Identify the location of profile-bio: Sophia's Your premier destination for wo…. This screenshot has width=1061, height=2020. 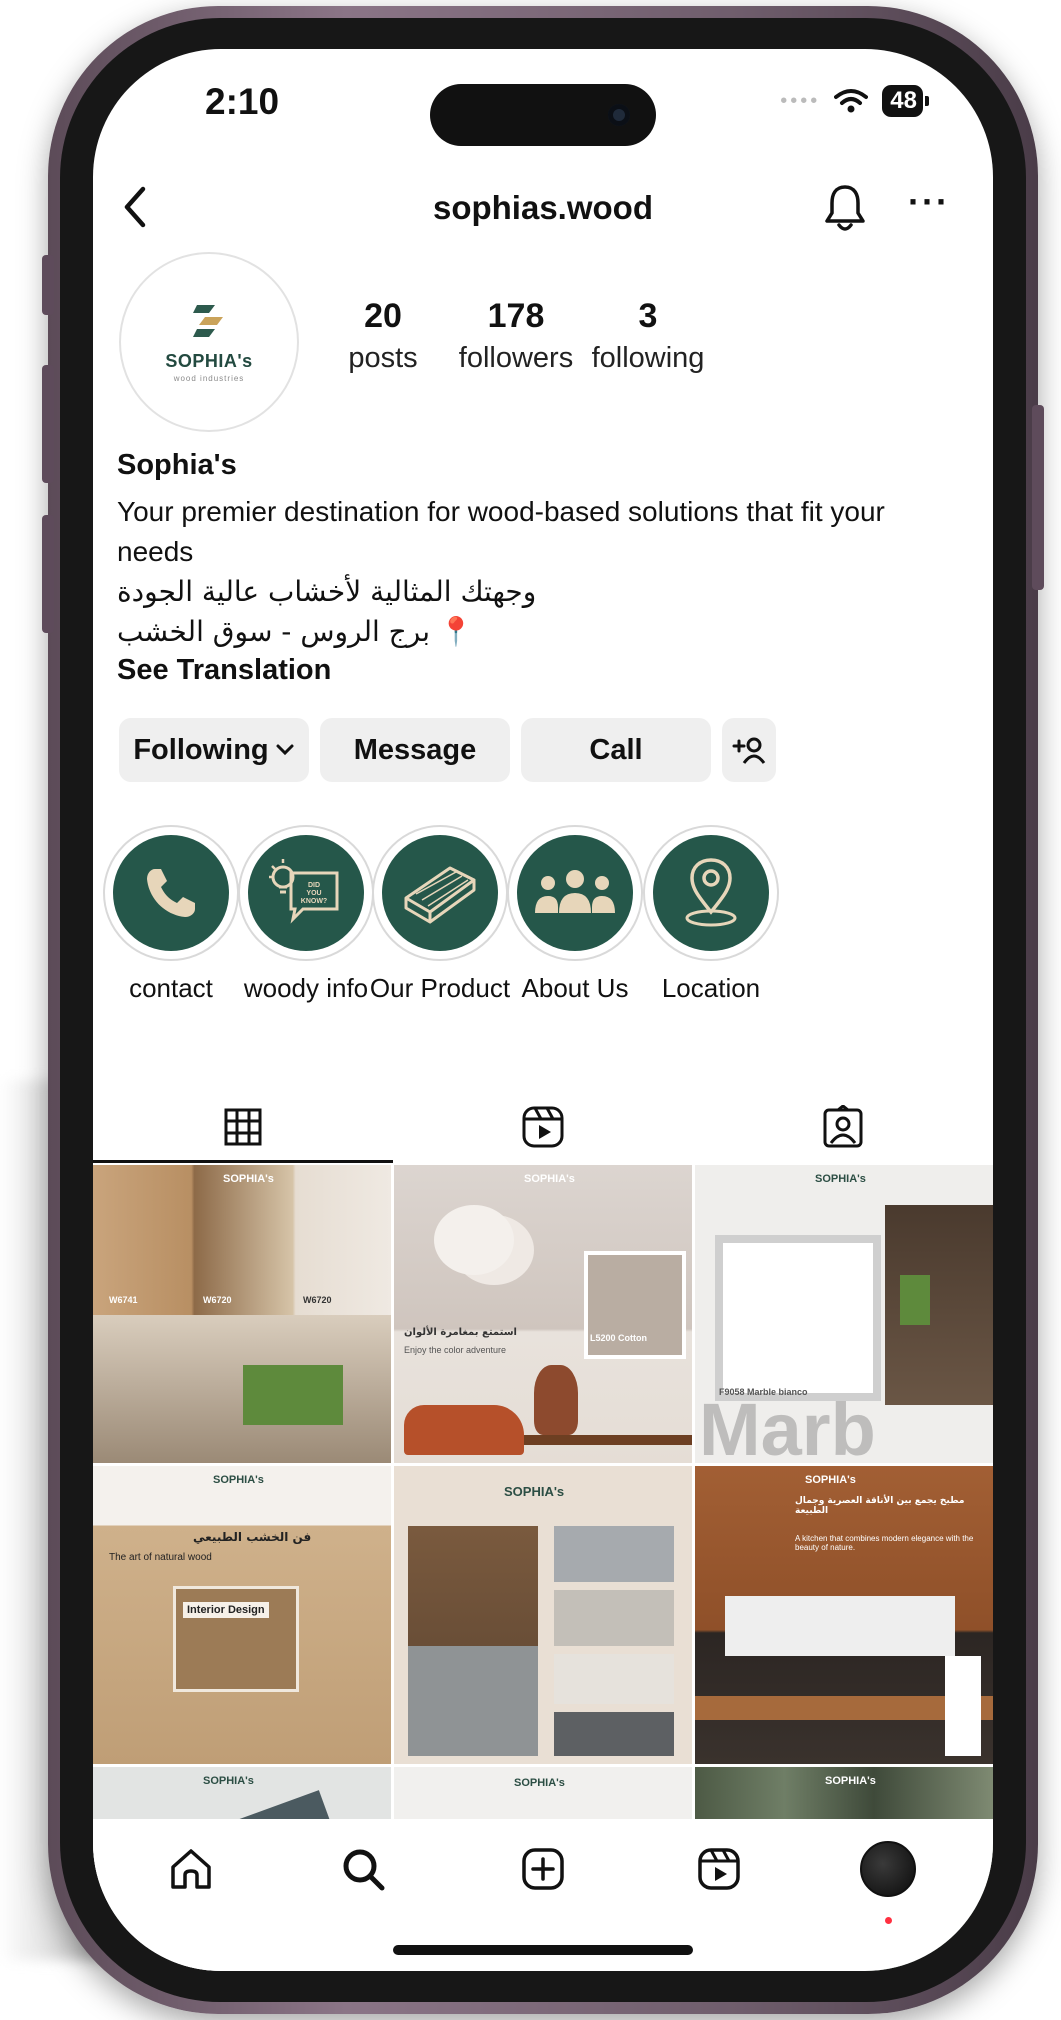
(542, 568).